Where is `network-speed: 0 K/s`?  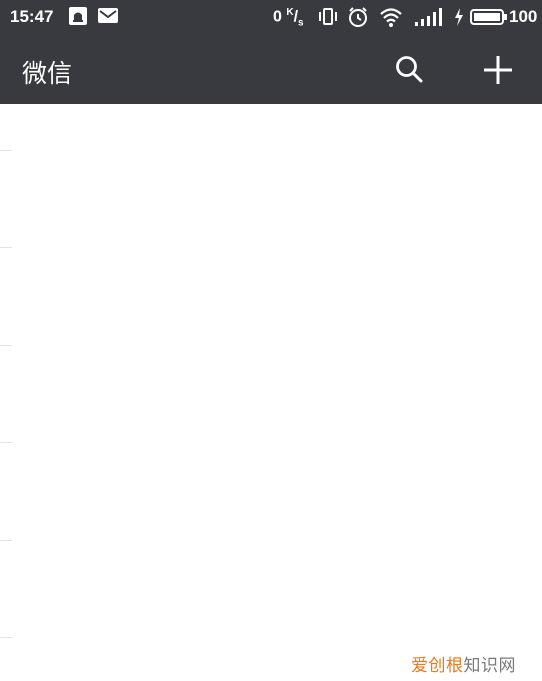 network-speed: 0 K/s is located at coordinates (288, 18).